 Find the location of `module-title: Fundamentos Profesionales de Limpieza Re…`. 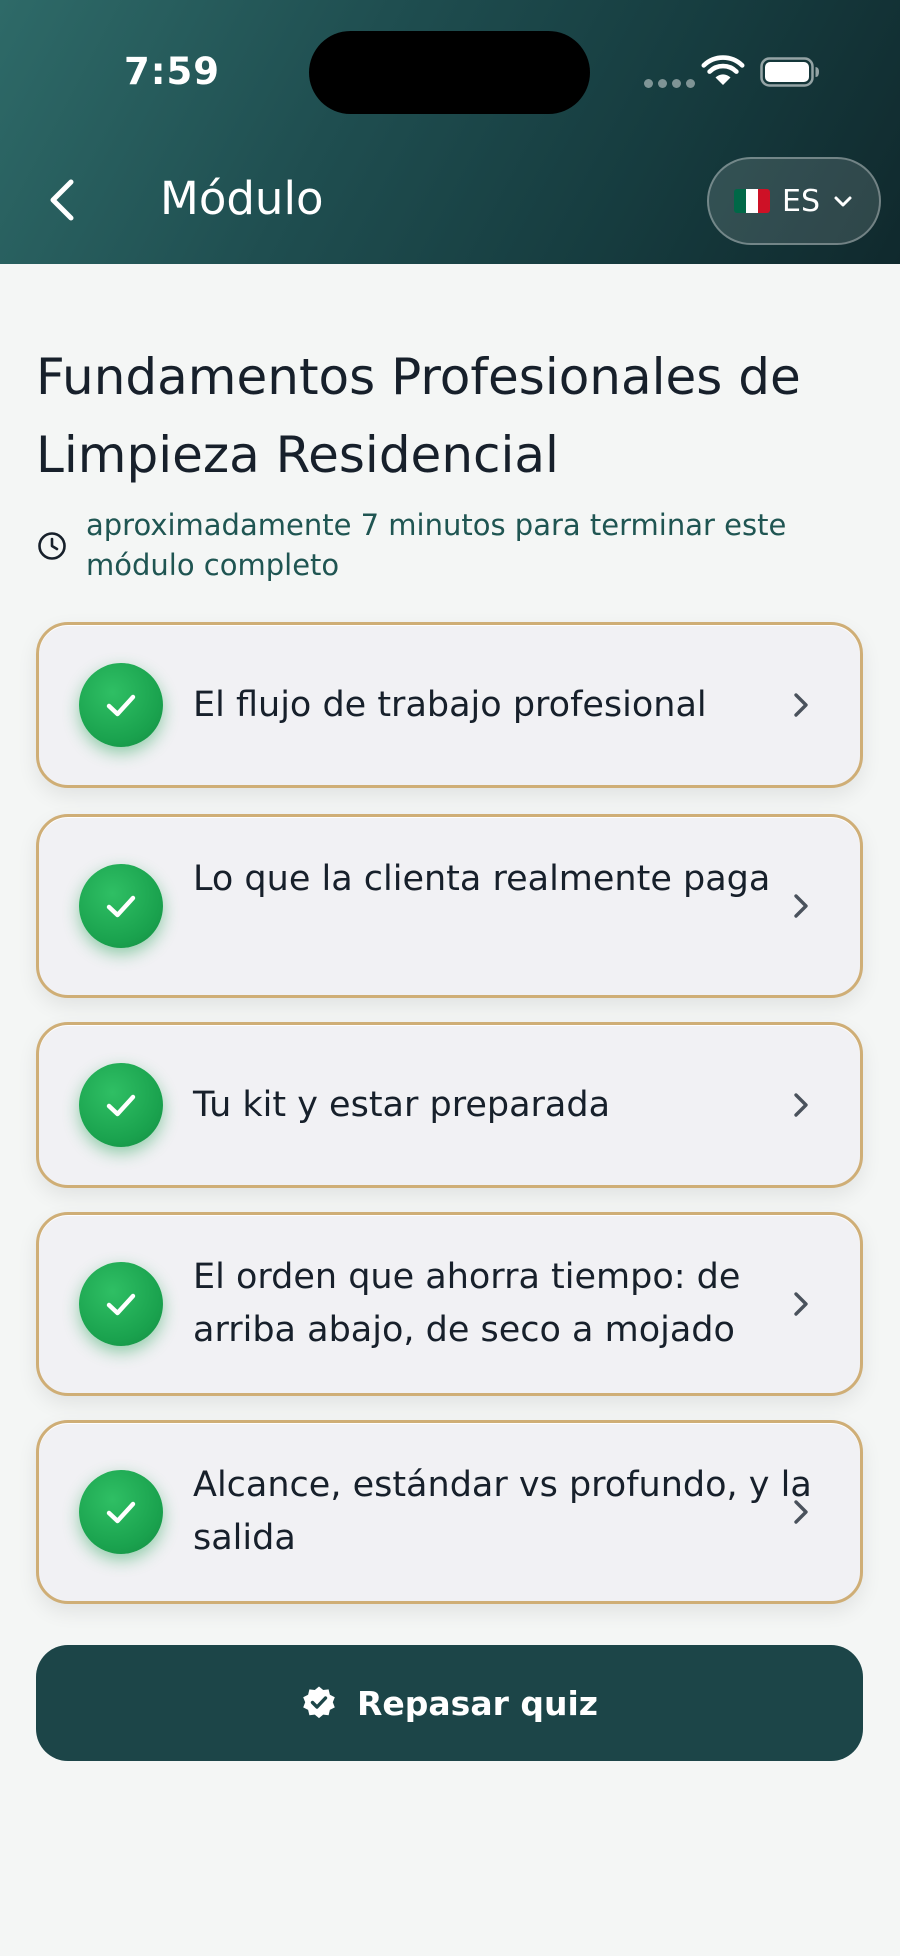

module-title: Fundamentos Profesionales de Limpieza Re… is located at coordinates (418, 416).